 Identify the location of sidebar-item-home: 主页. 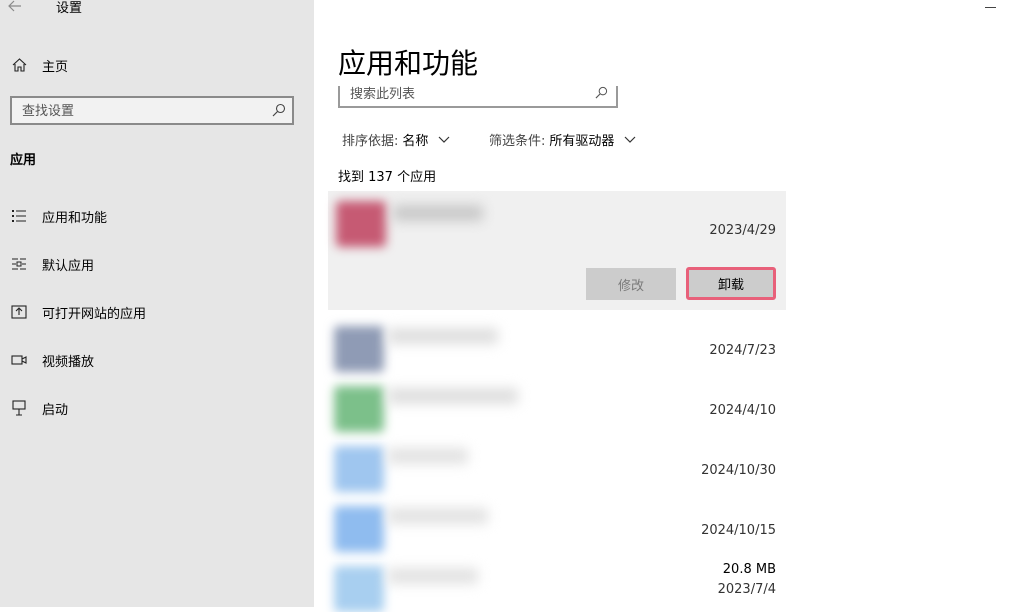
(157, 65).